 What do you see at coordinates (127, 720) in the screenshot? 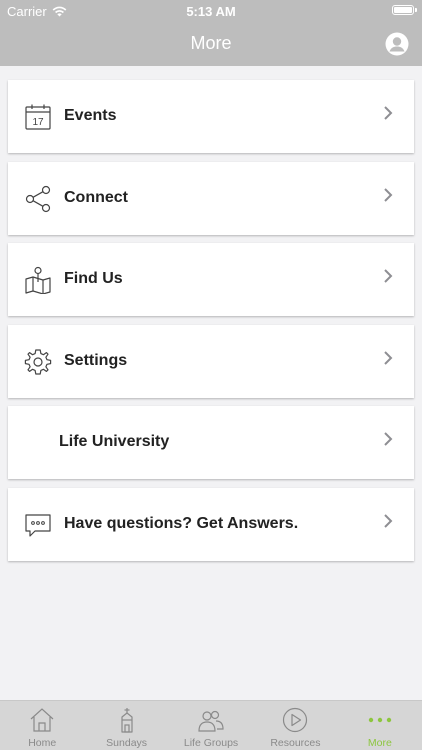
I see `church-icon` at bounding box center [127, 720].